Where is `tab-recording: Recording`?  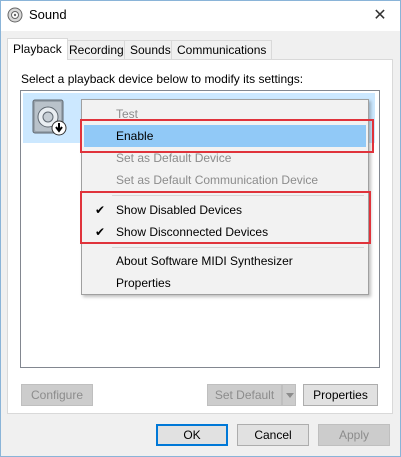 tab-recording: Recording is located at coordinates (96, 50).